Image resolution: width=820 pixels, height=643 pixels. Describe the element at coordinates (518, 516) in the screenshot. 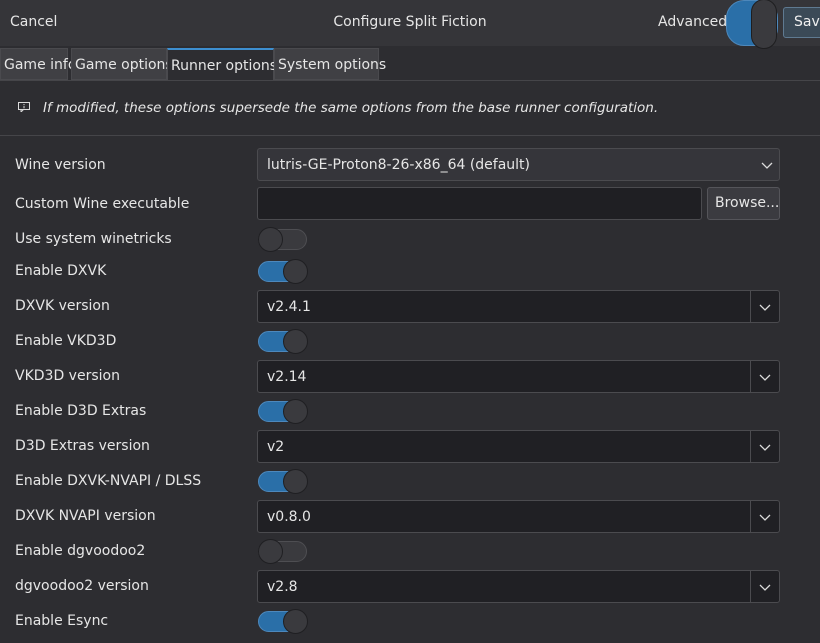

I see `dxvk-nvapi-version-combo: v0.8.0` at that location.